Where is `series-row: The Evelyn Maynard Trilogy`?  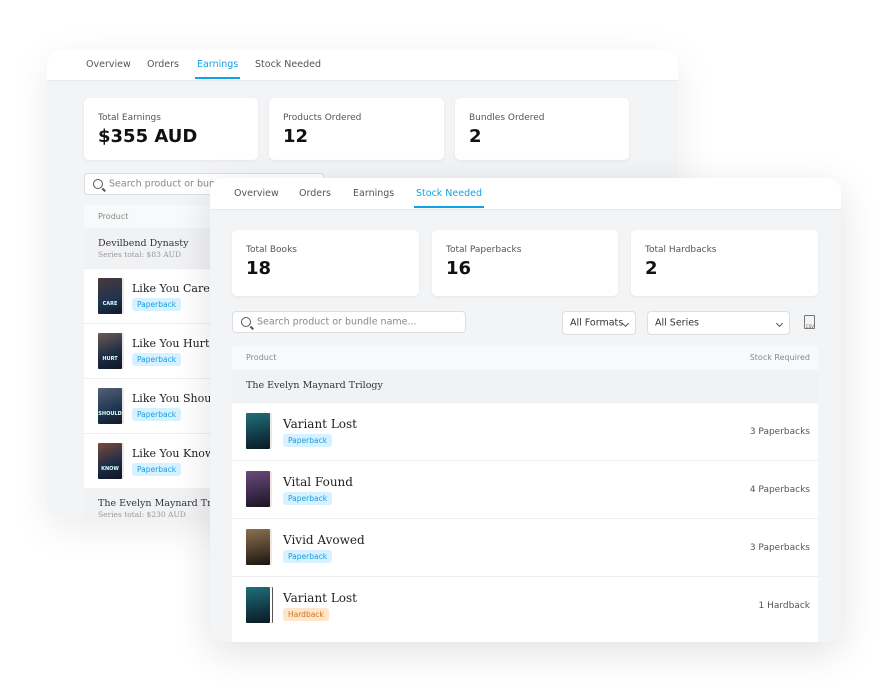 series-row: The Evelyn Maynard Trilogy is located at coordinates (525, 386).